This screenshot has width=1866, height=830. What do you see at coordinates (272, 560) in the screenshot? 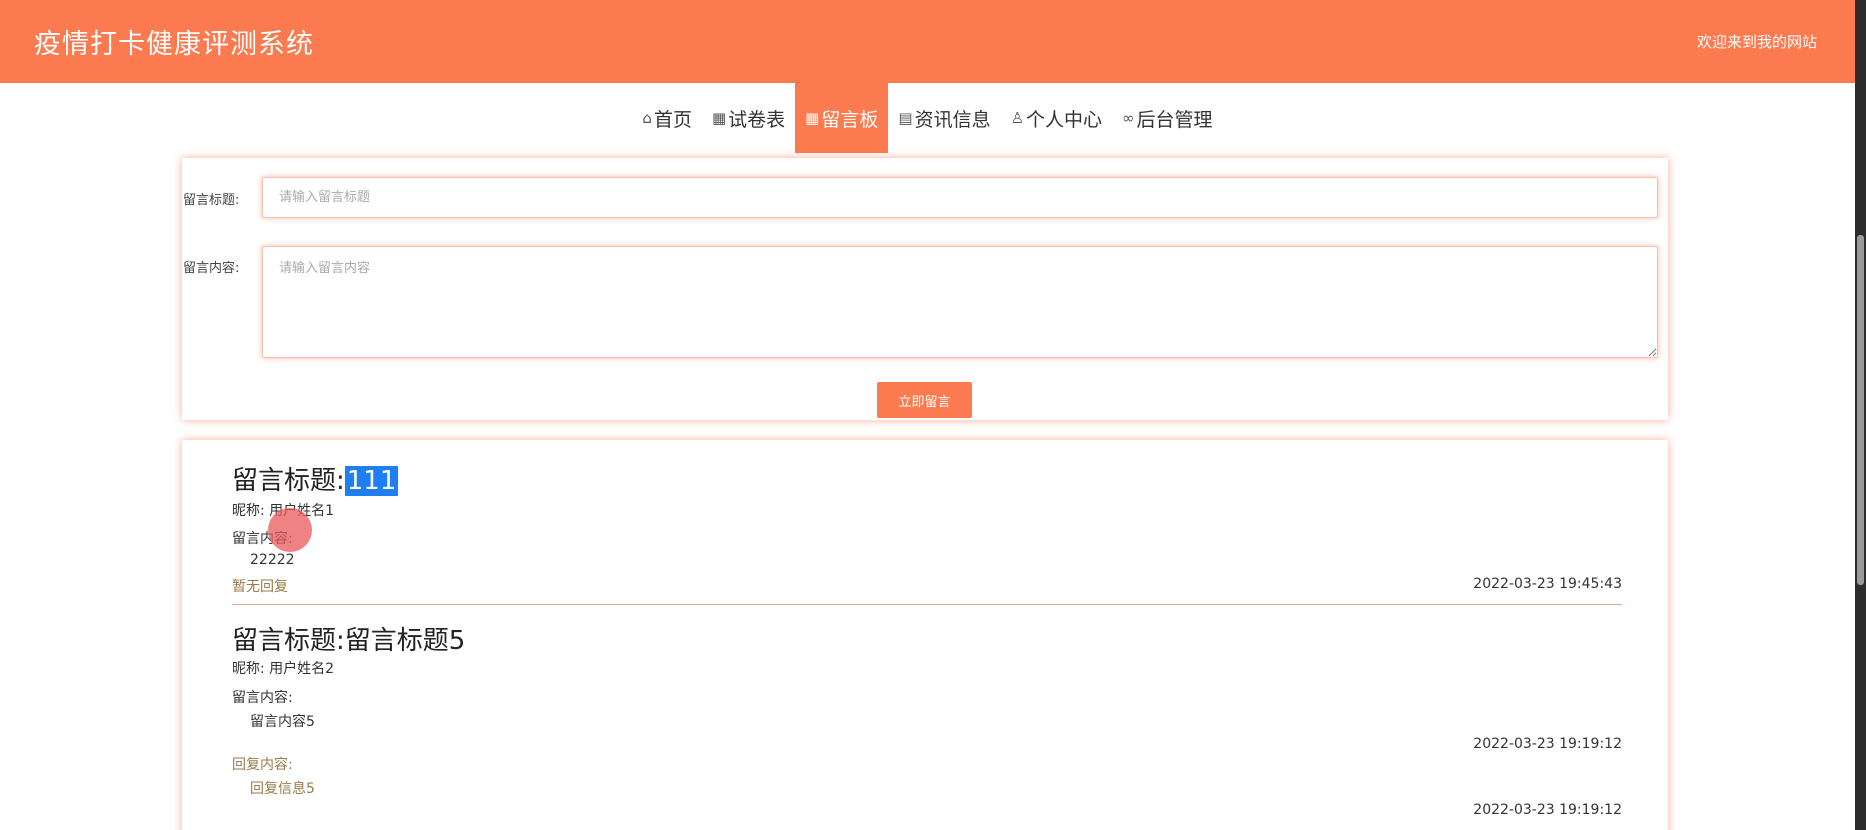
I see `message-content: 22222` at bounding box center [272, 560].